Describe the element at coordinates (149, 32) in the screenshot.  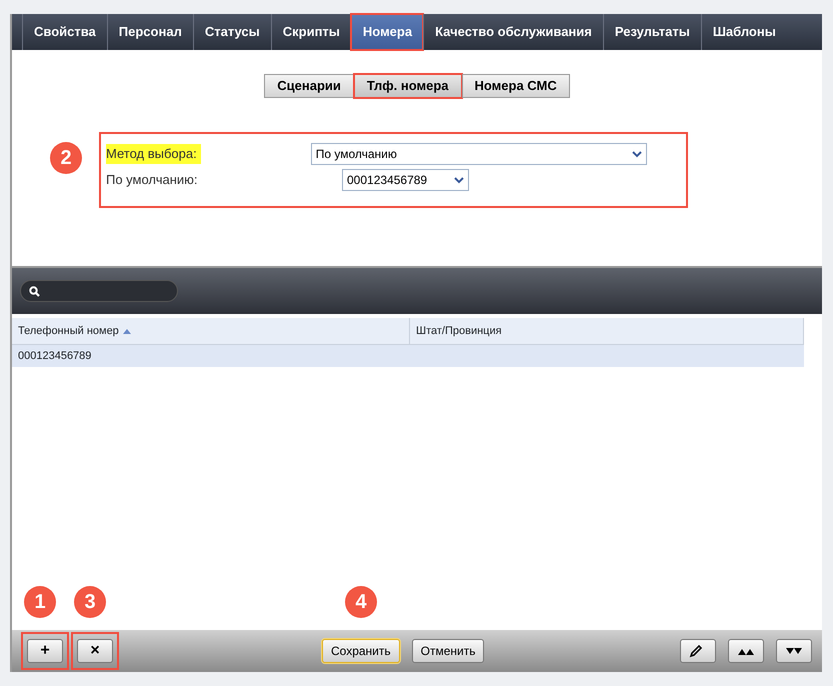
I see `nav-tab: Персонал` at that location.